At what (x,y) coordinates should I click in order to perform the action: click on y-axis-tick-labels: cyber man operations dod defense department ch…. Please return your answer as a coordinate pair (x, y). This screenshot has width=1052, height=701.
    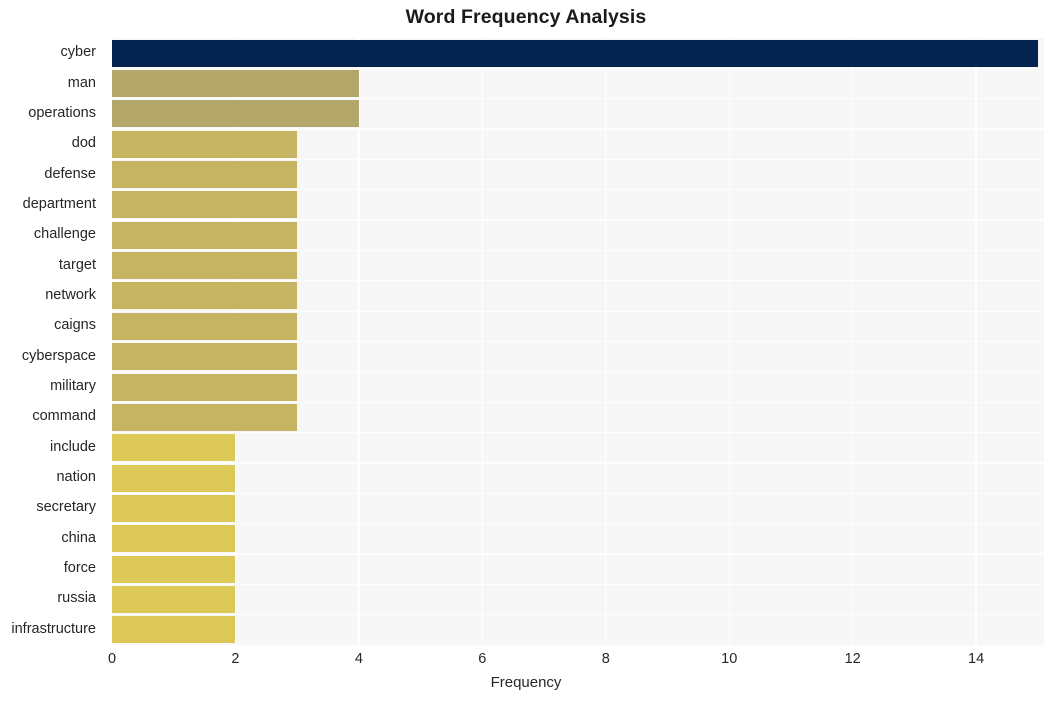
    Looking at the image, I should click on (52, 341).